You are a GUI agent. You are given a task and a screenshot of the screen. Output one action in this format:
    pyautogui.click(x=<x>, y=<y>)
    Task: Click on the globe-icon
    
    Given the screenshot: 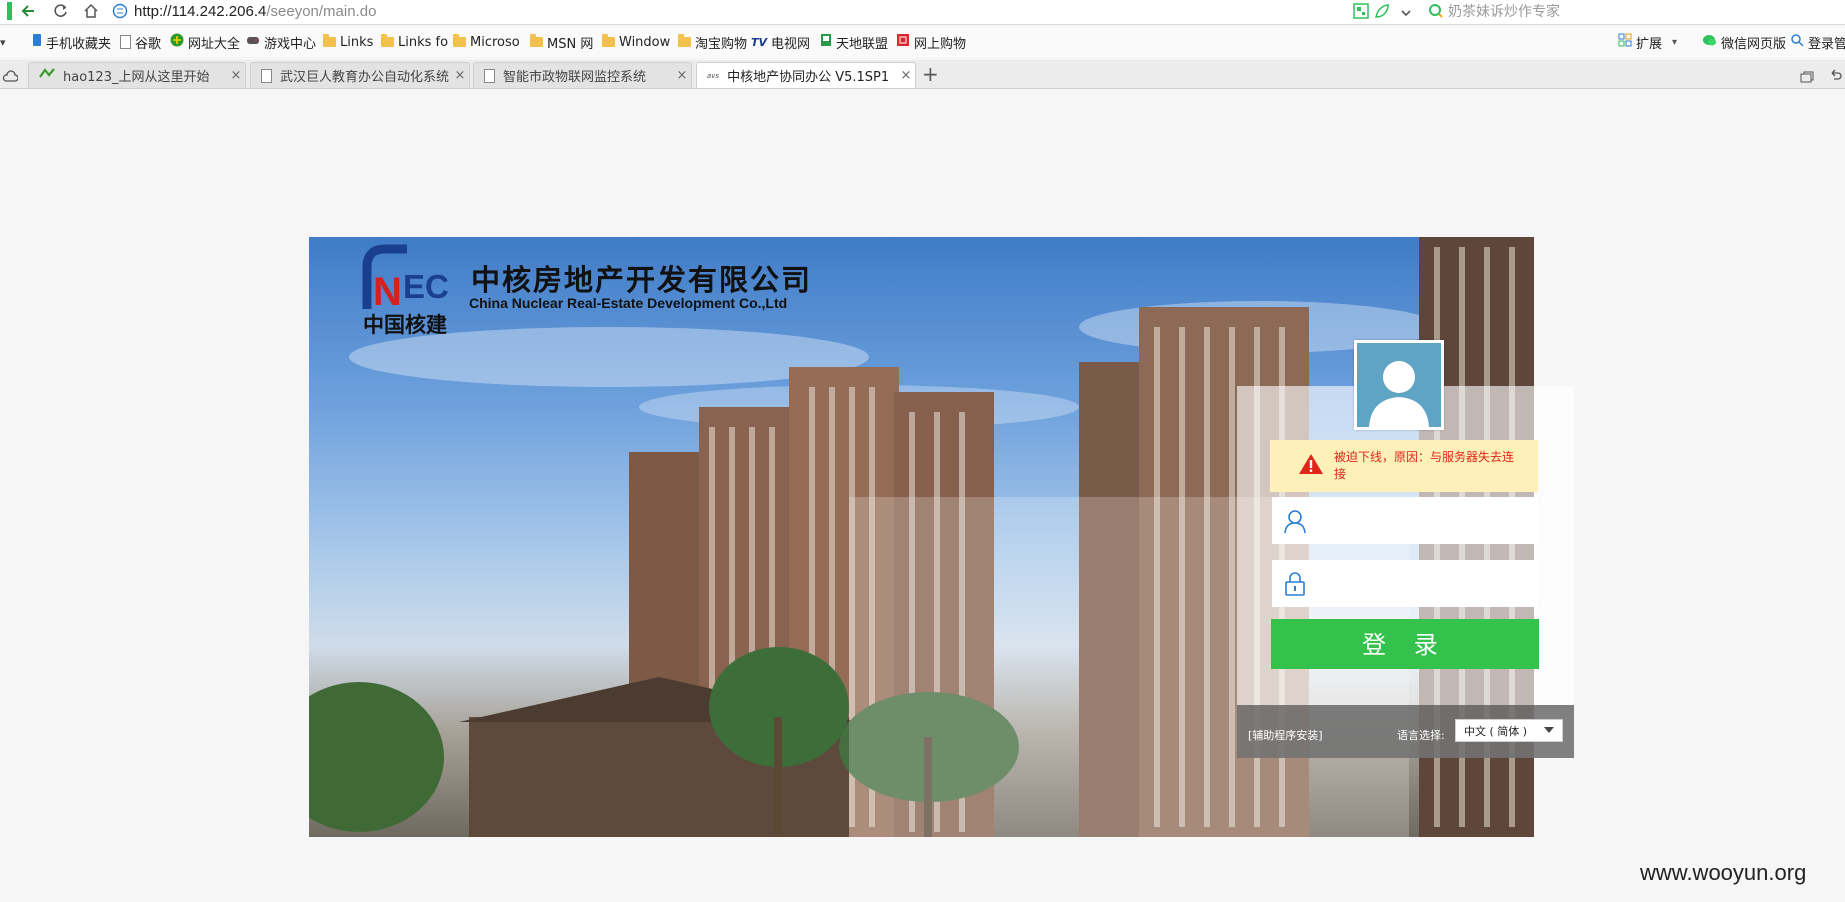 What is the action you would take?
    pyautogui.click(x=120, y=11)
    